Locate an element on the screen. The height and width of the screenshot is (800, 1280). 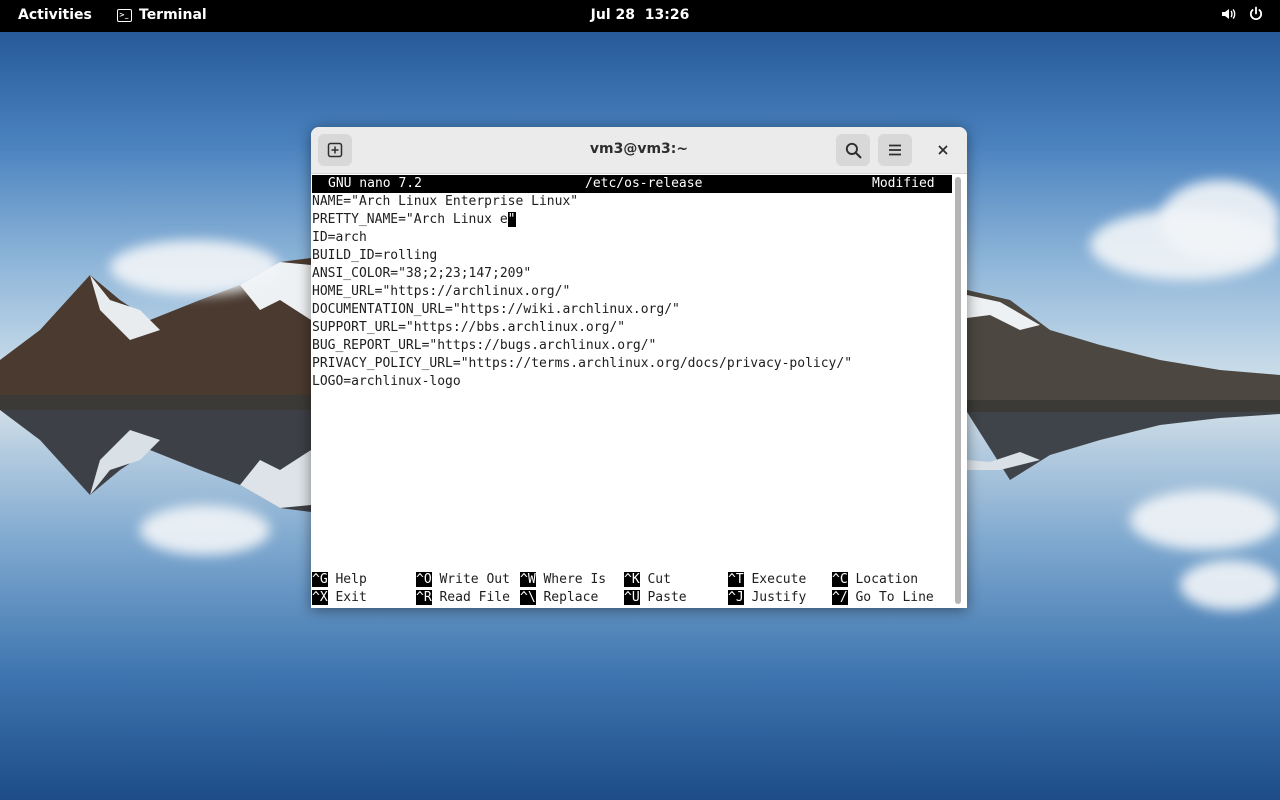
shortcut-exit: ^X Exit is located at coordinates (339, 598).